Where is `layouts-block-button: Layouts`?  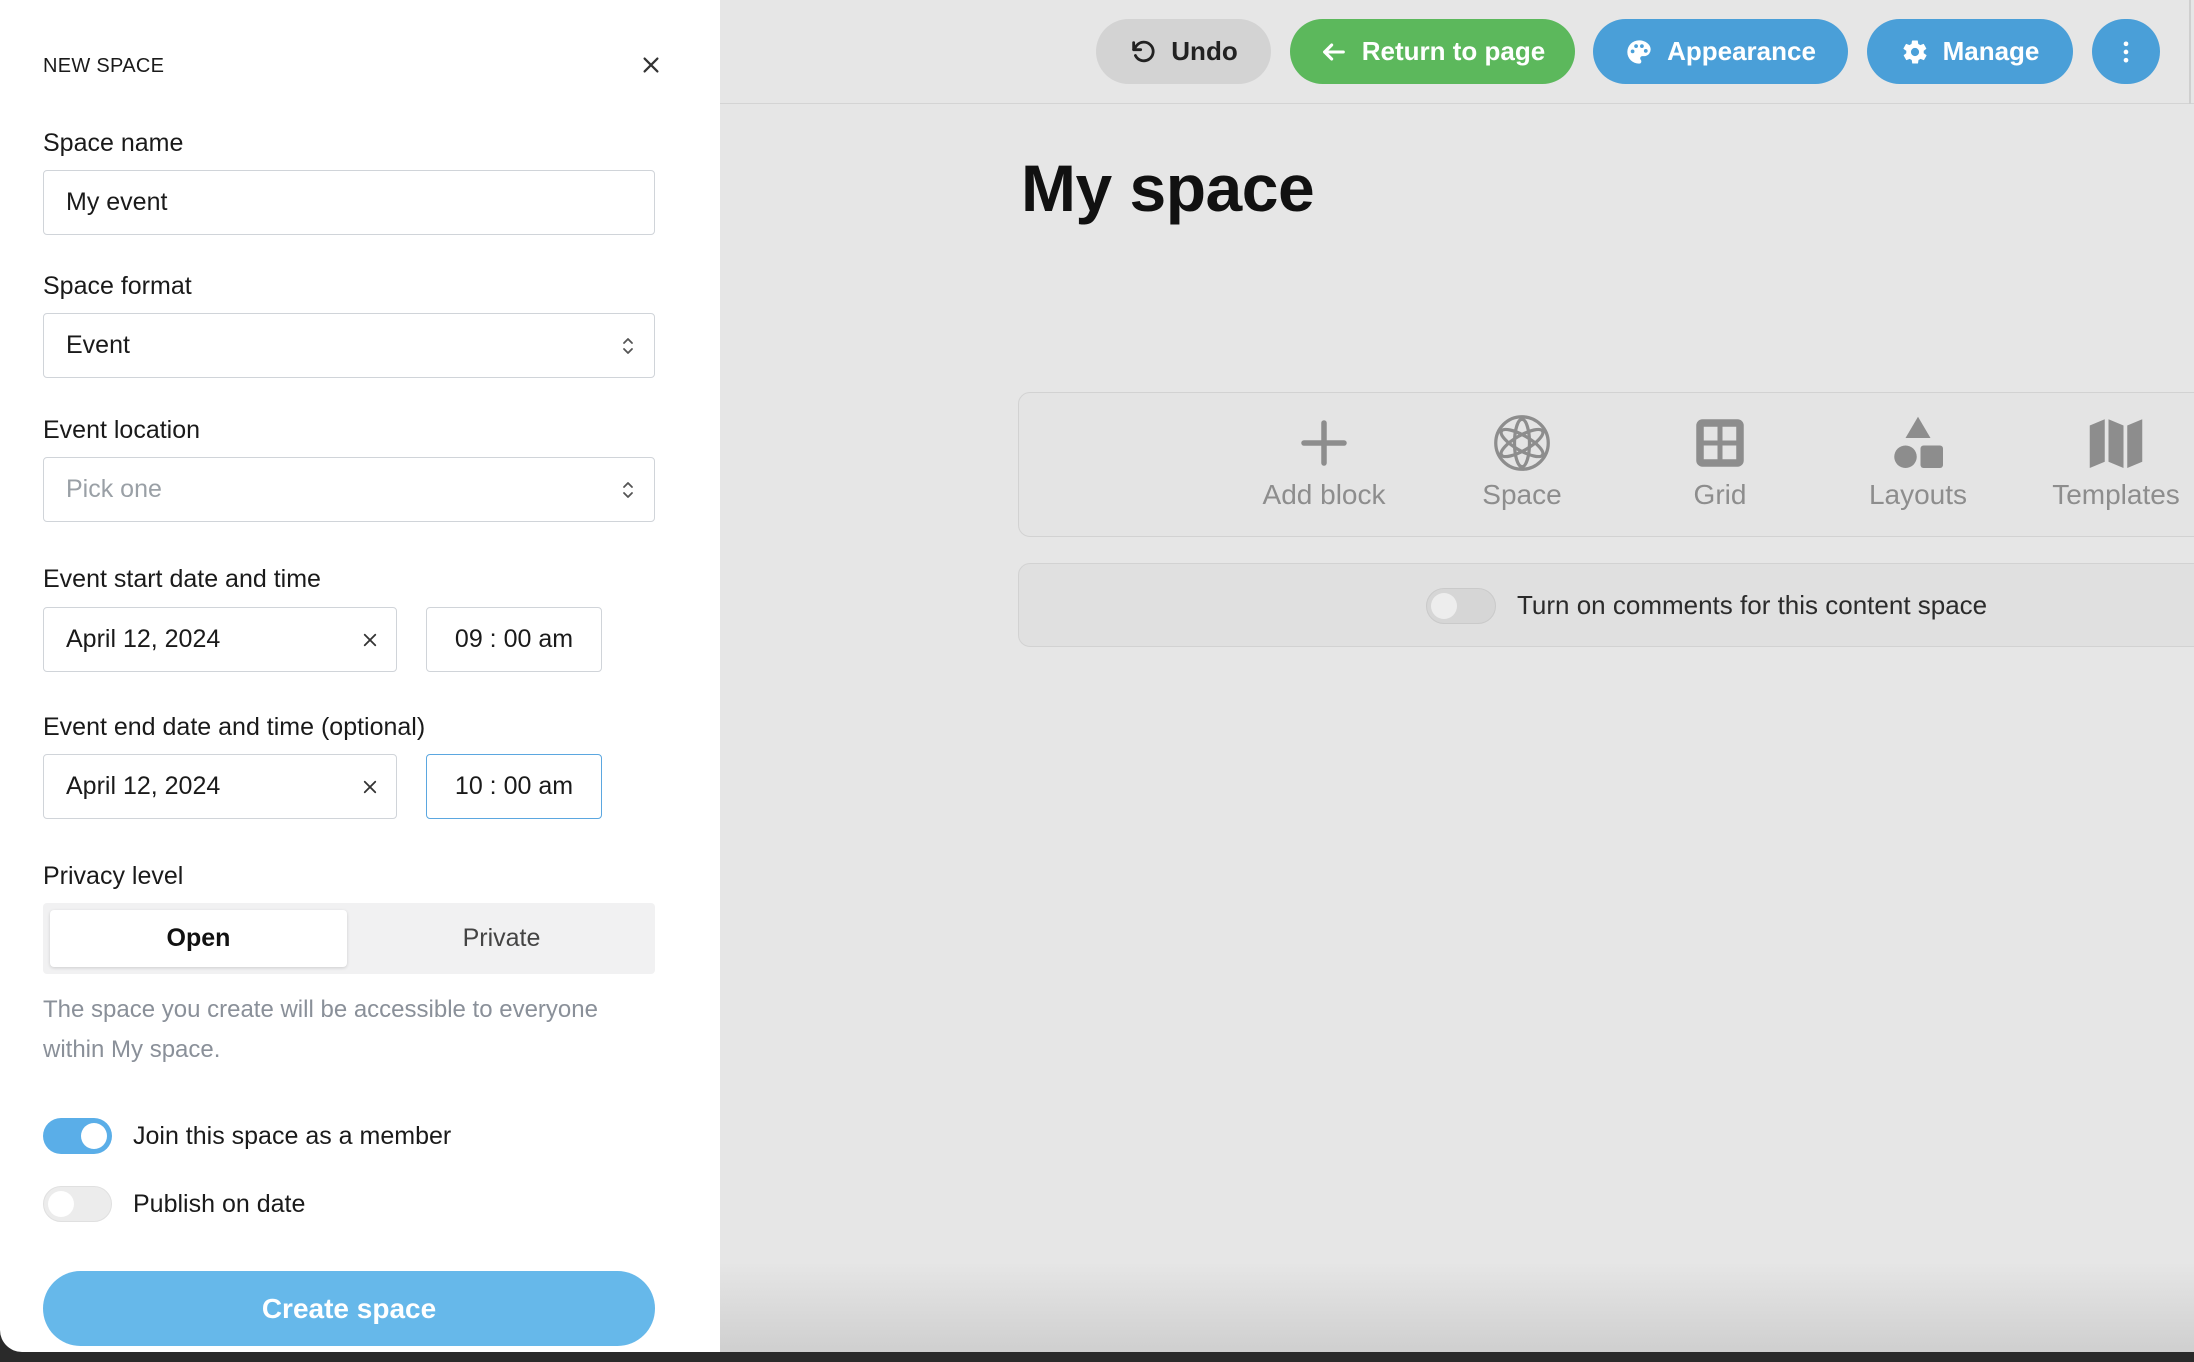 layouts-block-button: Layouts is located at coordinates (1918, 462).